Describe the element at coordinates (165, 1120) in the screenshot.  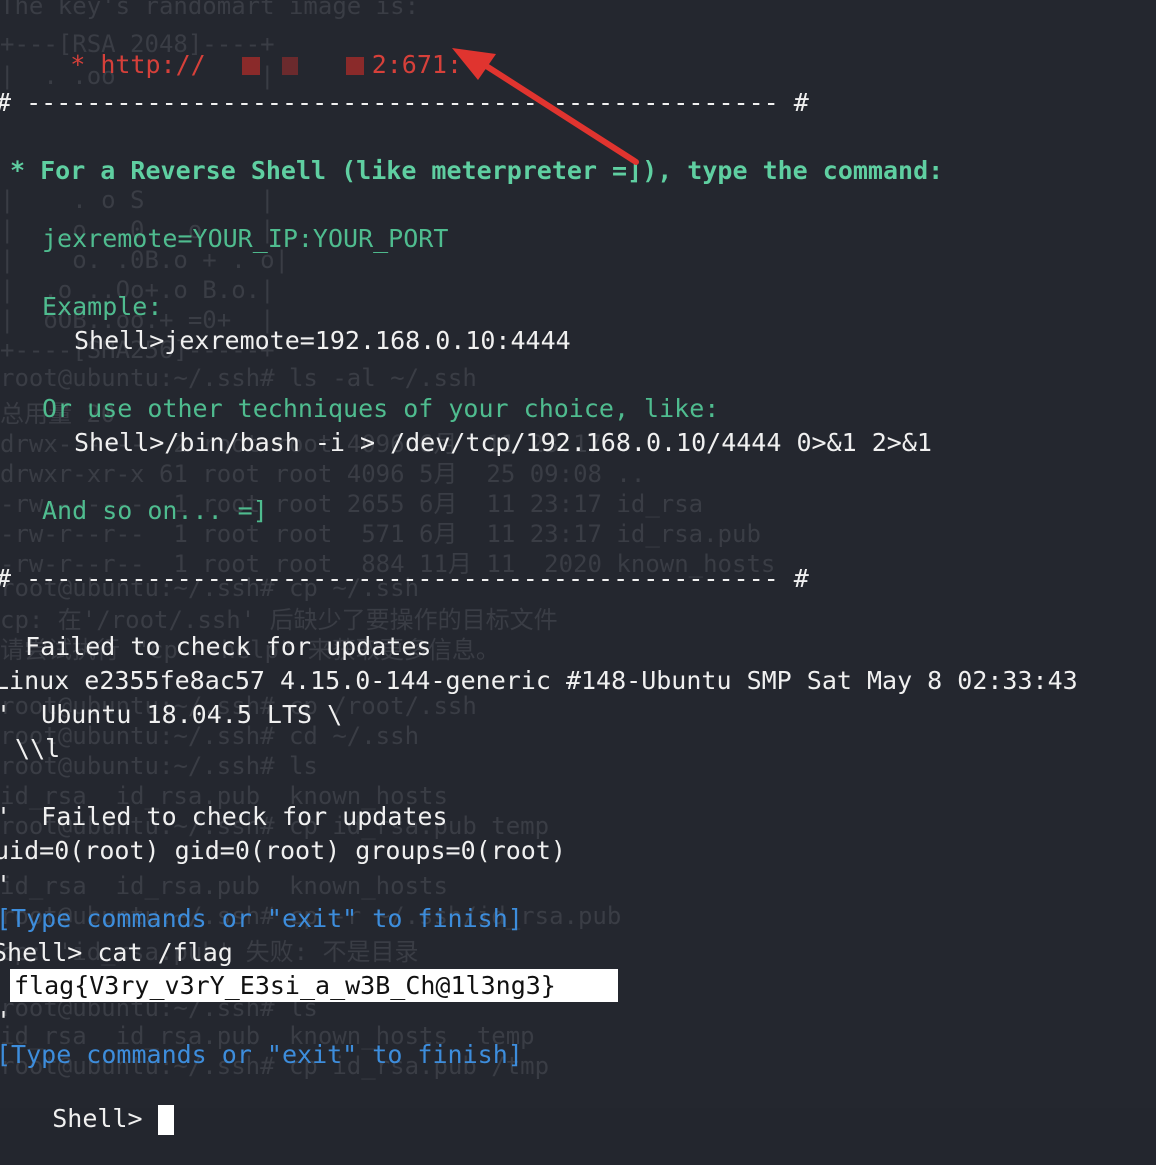
I see `text-cursor` at that location.